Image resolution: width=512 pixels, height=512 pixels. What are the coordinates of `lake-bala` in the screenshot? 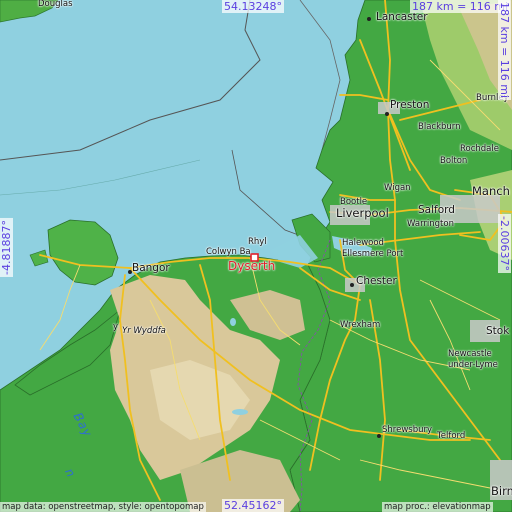 It's located at (240, 412).